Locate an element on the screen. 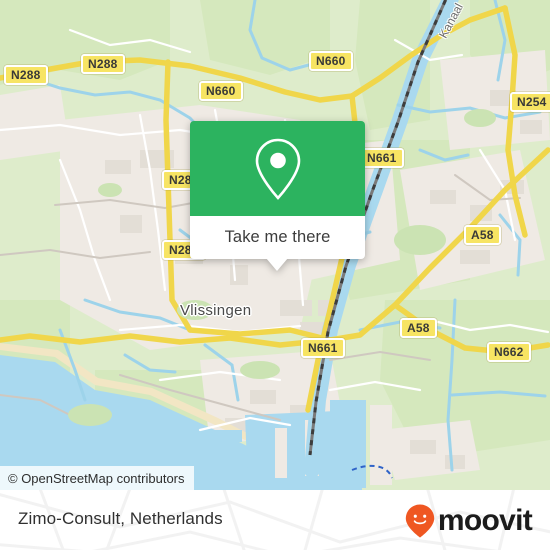 This screenshot has height=550, width=550. moovit-brand: moovit is located at coordinates (469, 521).